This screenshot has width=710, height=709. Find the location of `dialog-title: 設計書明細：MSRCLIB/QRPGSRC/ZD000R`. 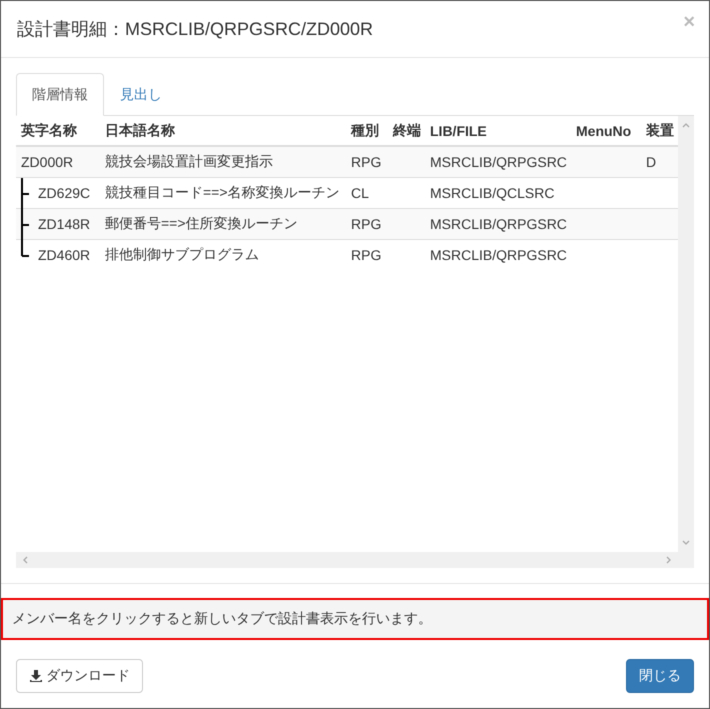

dialog-title: 設計書明細：MSRCLIB/QRPGSRC/ZD000R is located at coordinates (195, 29).